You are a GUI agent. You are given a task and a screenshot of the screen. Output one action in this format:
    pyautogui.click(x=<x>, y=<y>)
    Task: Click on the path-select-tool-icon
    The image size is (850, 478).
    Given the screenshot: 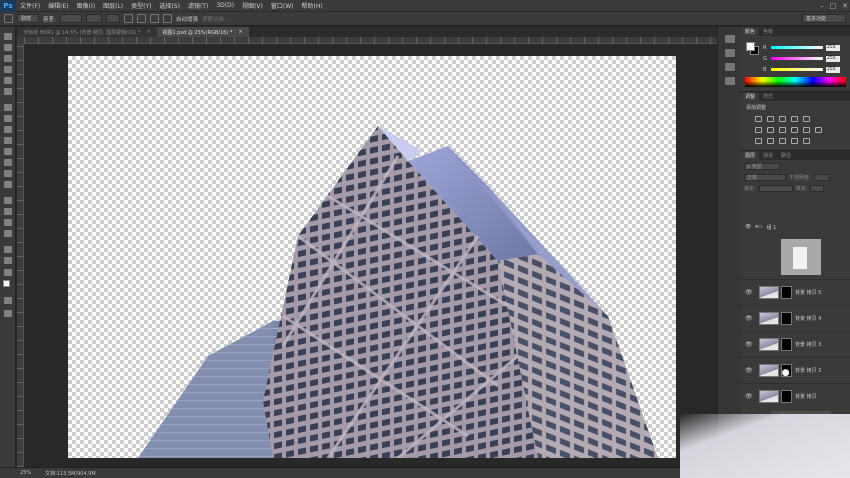 What is the action you would take?
    pyautogui.click(x=8, y=222)
    